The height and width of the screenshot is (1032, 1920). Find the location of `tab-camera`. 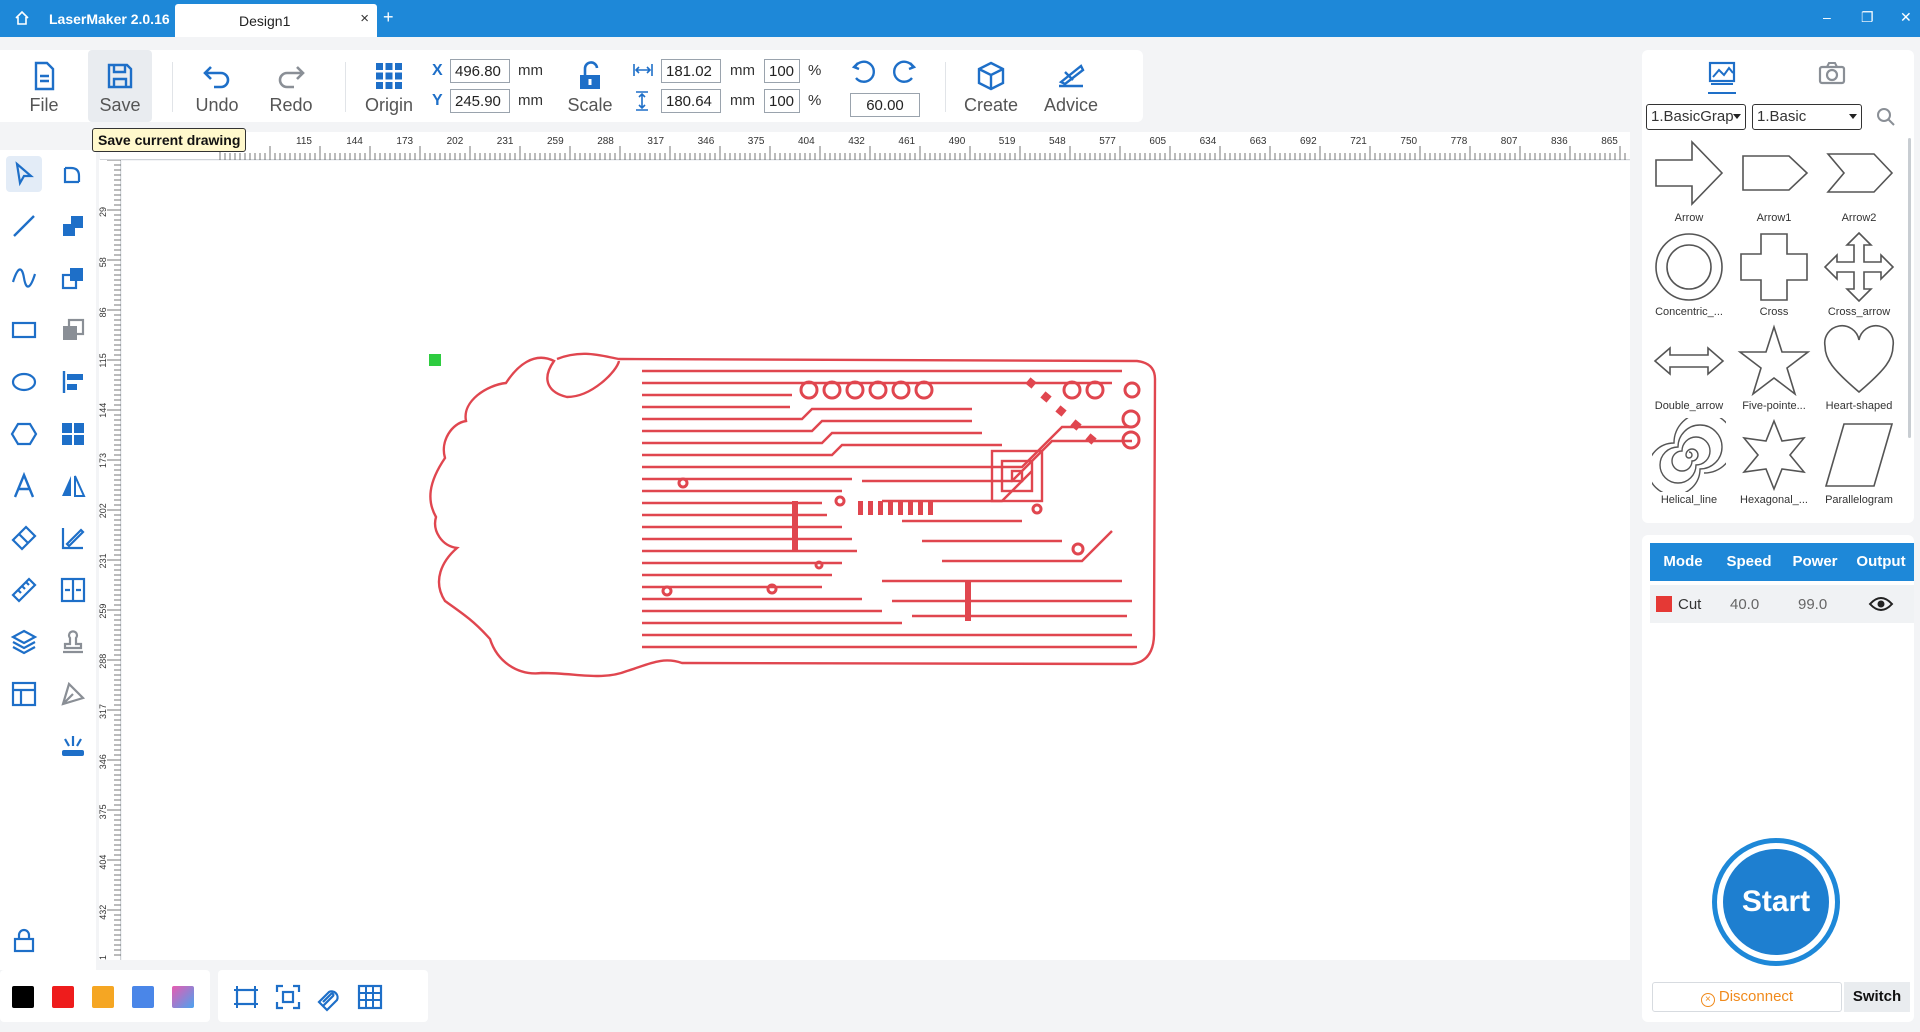

tab-camera is located at coordinates (1832, 74).